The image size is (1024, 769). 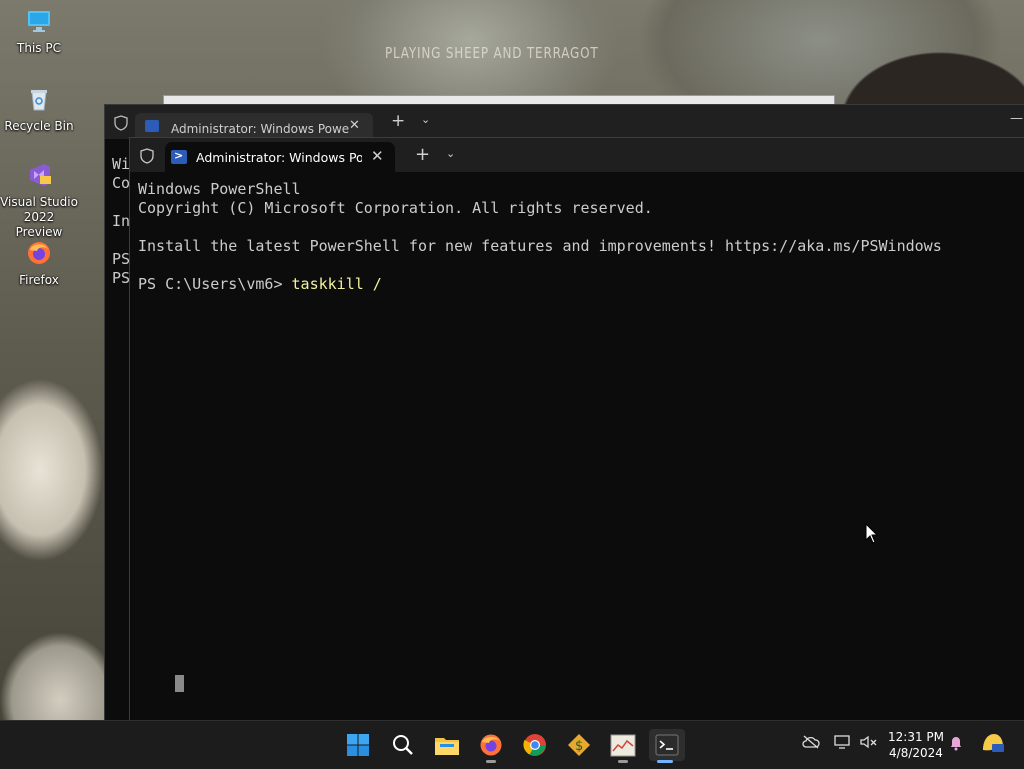 I want to click on speaker-icon, so click(x=868, y=742).